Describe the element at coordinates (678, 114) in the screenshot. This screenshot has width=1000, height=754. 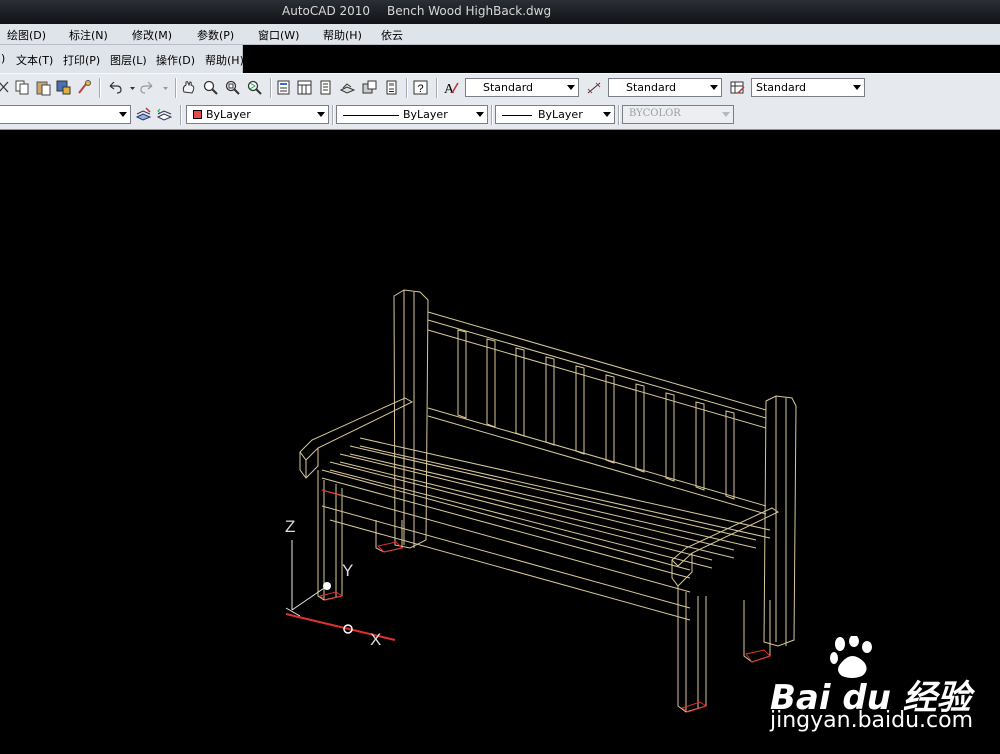
I see `plot-style-select: BYCOLOR` at that location.